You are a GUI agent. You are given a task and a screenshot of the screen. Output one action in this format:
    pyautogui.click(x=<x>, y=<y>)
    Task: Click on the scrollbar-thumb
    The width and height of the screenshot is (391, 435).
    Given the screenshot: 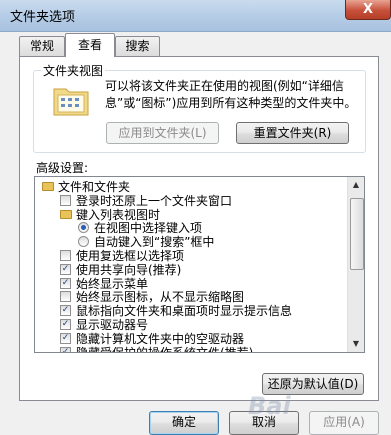 What is the action you would take?
    pyautogui.click(x=357, y=234)
    